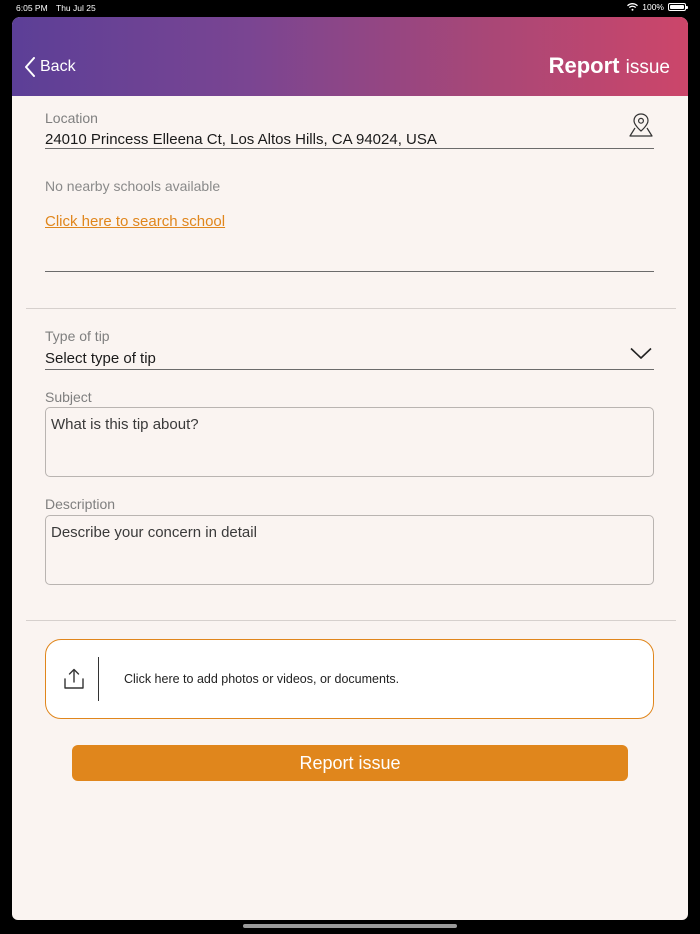 The image size is (700, 934). What do you see at coordinates (351, 308) in the screenshot?
I see `section-divider` at bounding box center [351, 308].